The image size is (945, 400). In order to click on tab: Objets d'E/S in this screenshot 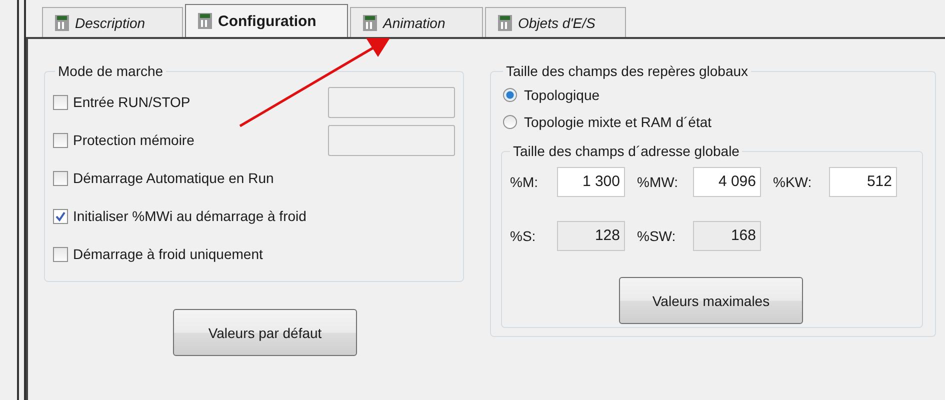, I will do `click(555, 22)`.